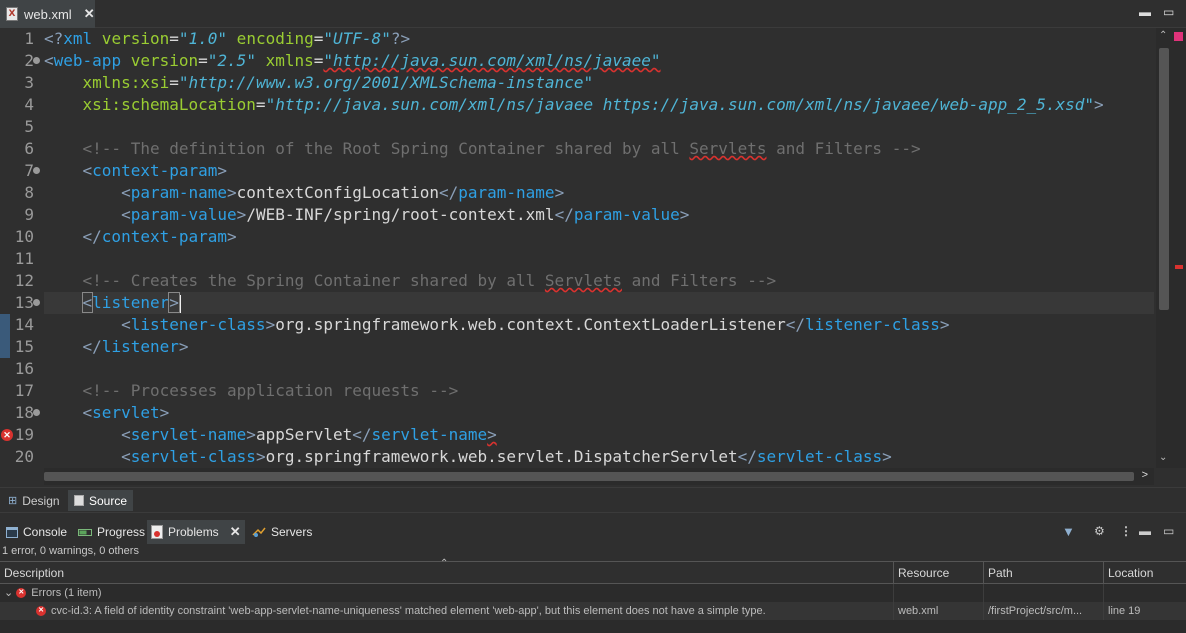 The width and height of the screenshot is (1186, 633). What do you see at coordinates (24, 390) in the screenshot?
I see `line-number: 17` at bounding box center [24, 390].